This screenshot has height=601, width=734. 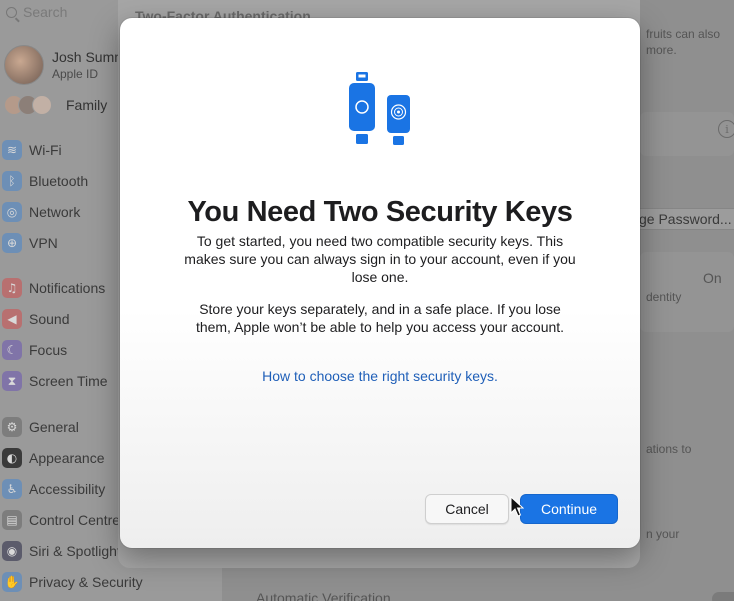 I want to click on background-text: ations to, so click(x=669, y=449).